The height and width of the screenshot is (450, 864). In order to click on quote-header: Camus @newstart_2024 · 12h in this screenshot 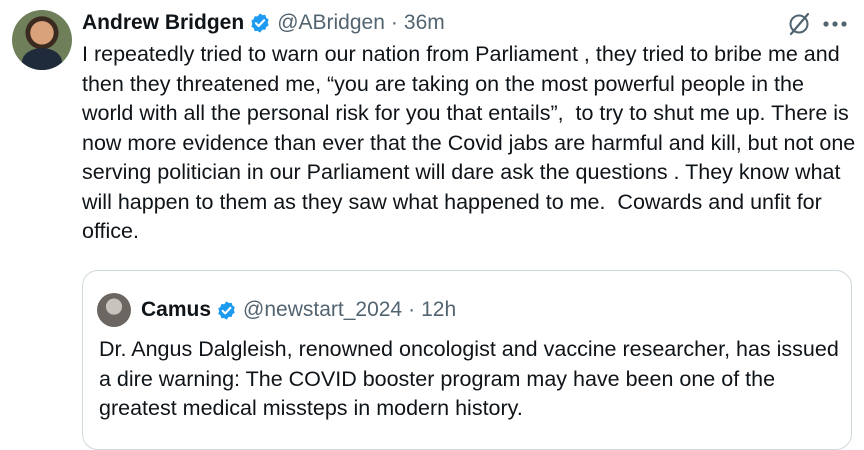, I will do `click(298, 310)`.